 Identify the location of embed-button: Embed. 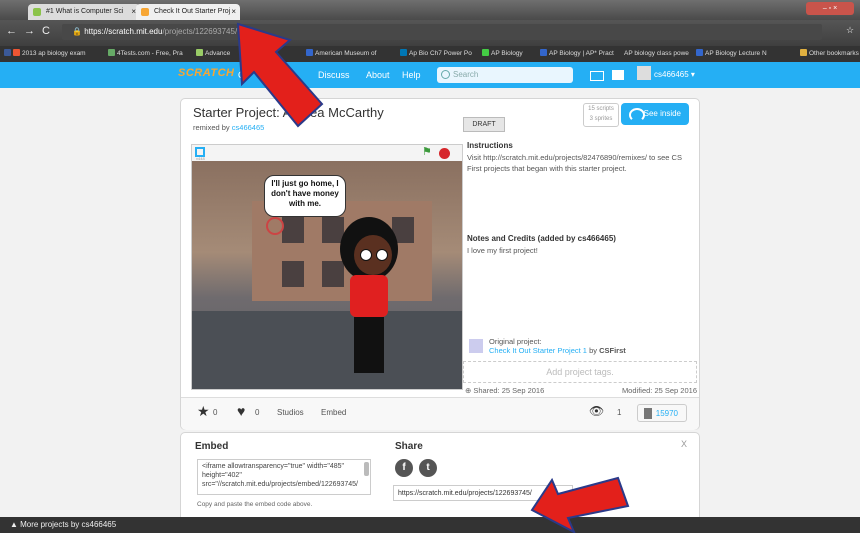
(333, 412).